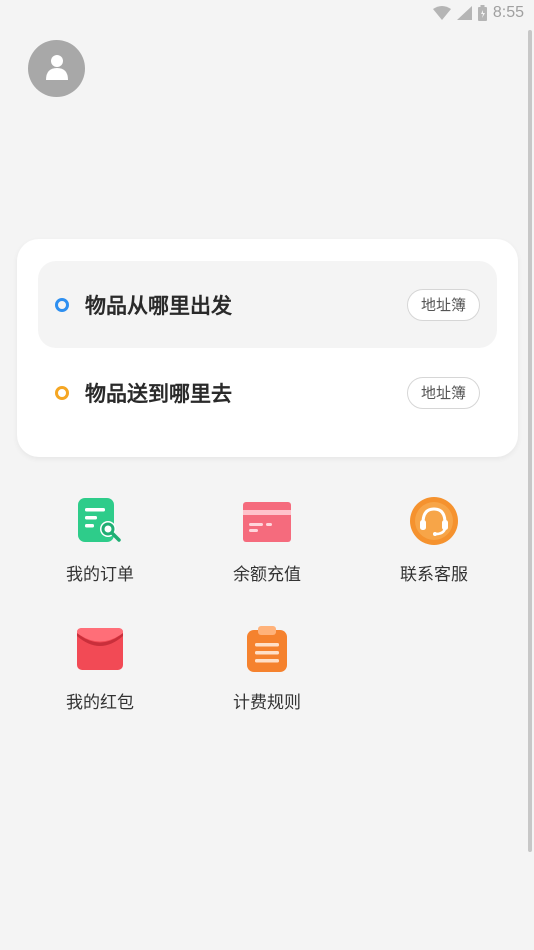 The image size is (534, 950). What do you see at coordinates (100, 521) in the screenshot?
I see `order-search-icon` at bounding box center [100, 521].